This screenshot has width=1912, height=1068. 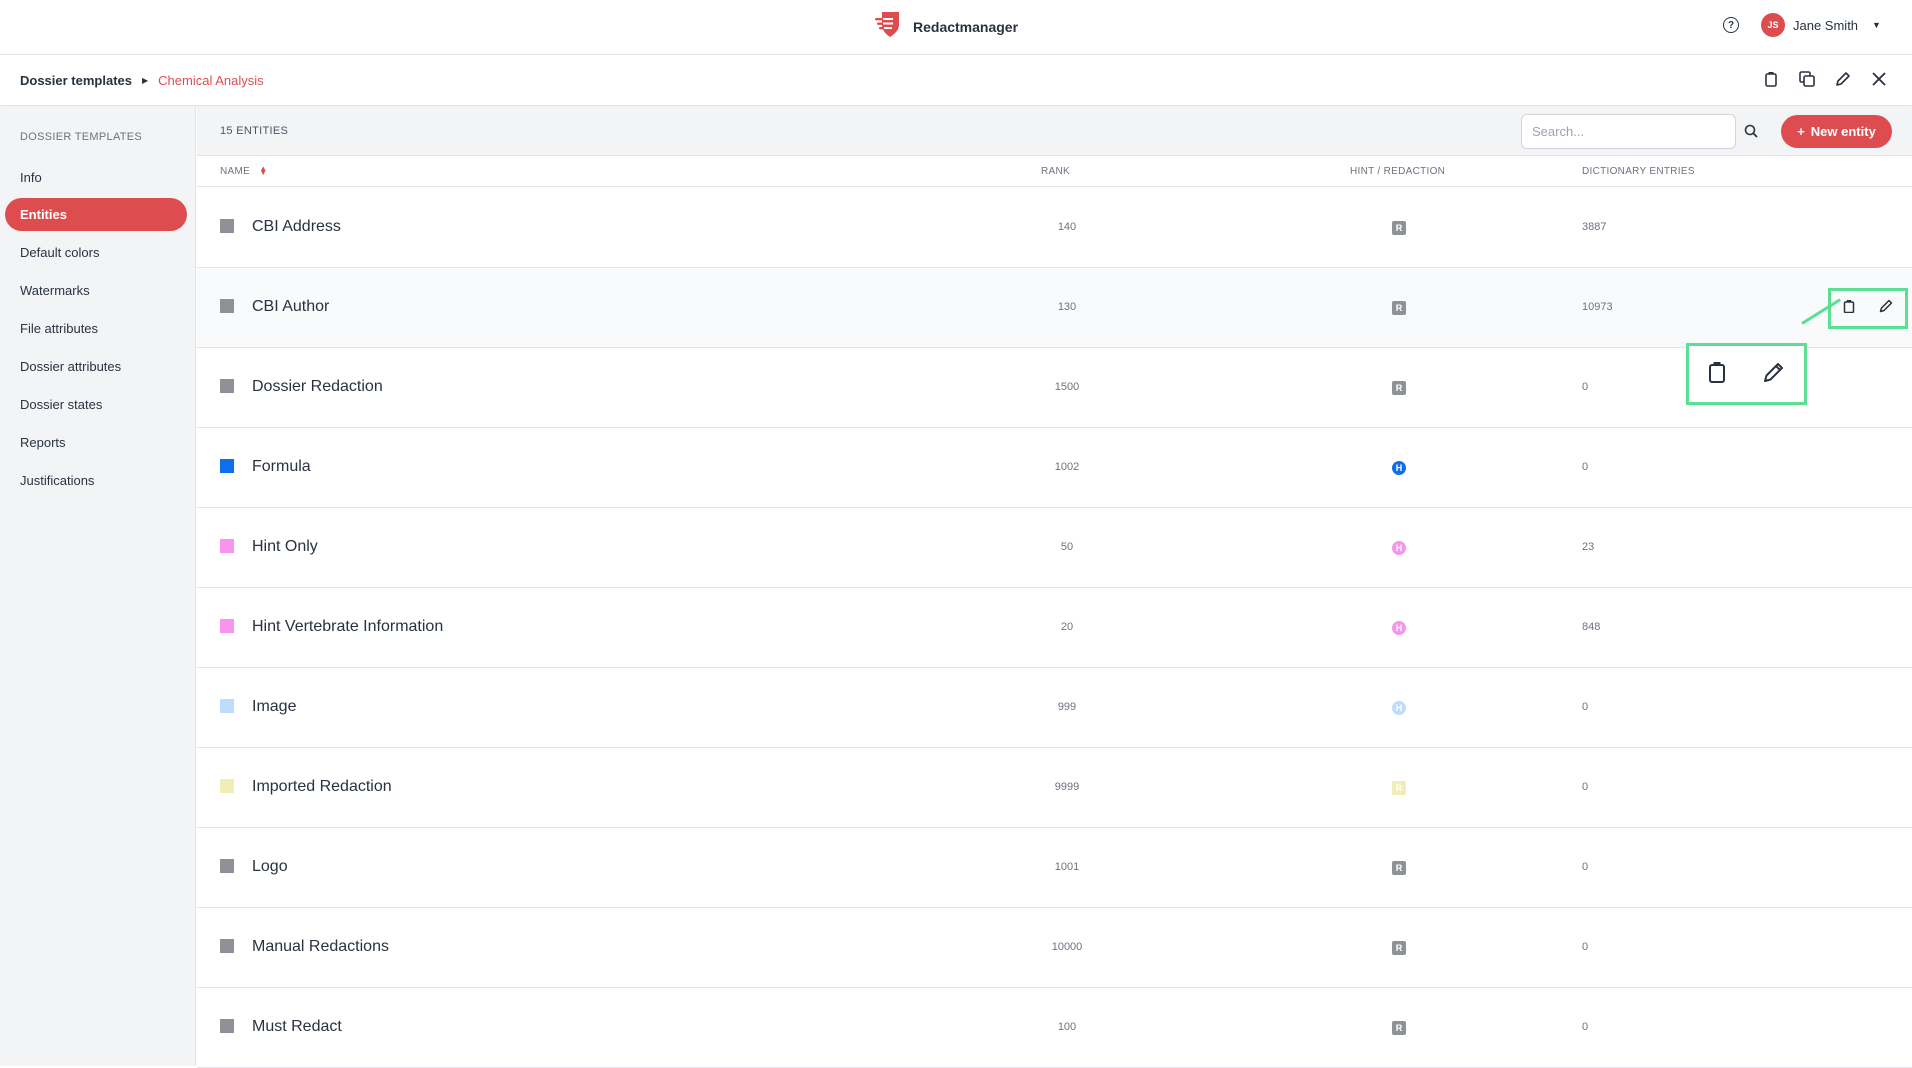 I want to click on dictionary-entries: 848, so click(x=1591, y=627).